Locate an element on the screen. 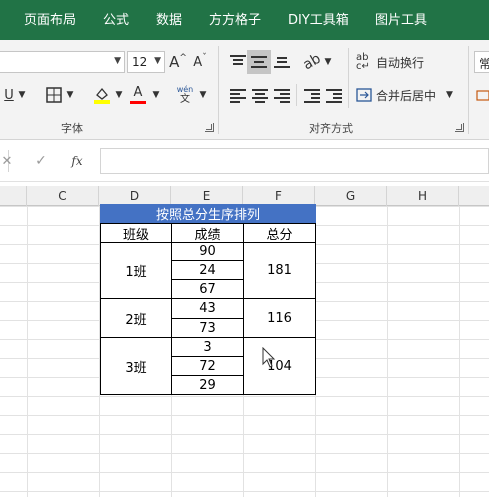 Image resolution: width=489 pixels, height=497 pixels. wrap-text-icon: ab c↵ is located at coordinates (363, 62).